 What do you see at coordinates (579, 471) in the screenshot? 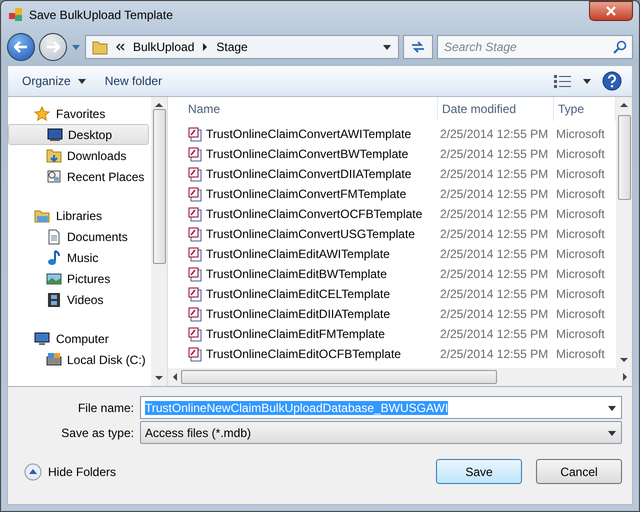
I see `cancel-button: Cancel` at bounding box center [579, 471].